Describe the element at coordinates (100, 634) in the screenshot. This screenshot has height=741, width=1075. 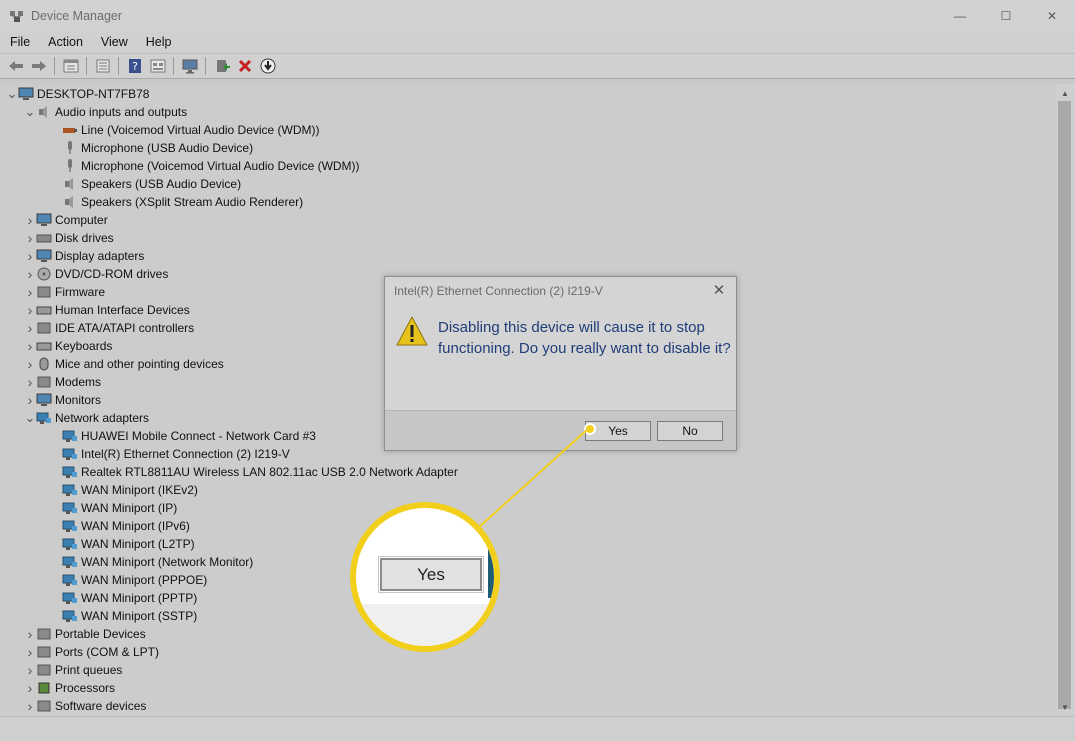
I see `tree-category-label: Portable Devices` at that location.